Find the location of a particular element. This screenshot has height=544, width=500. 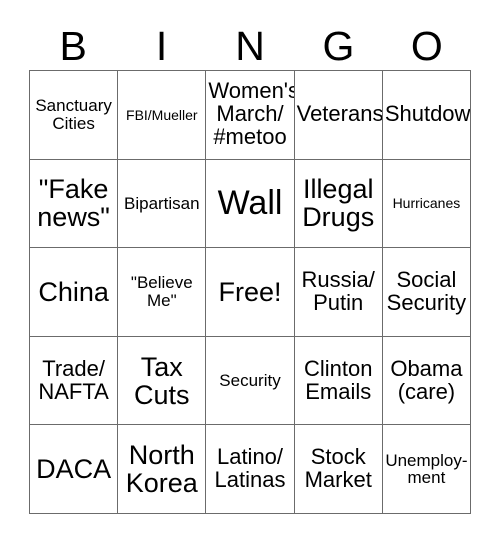

bingo-cell-label: Shutdown is located at coordinates (427, 114).